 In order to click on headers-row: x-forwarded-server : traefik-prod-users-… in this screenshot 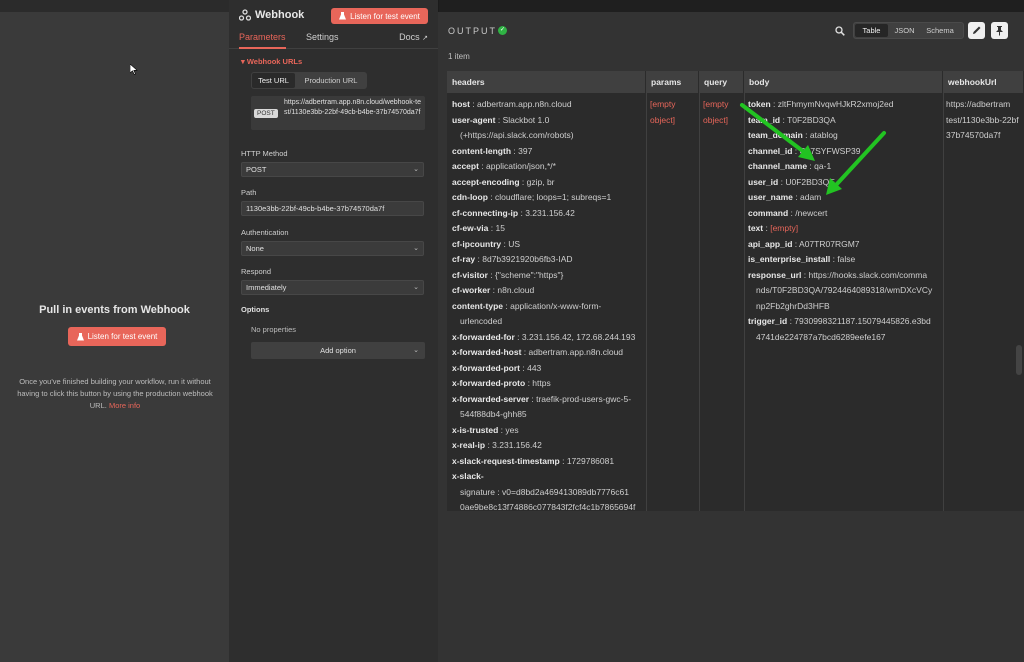, I will do `click(548, 407)`.